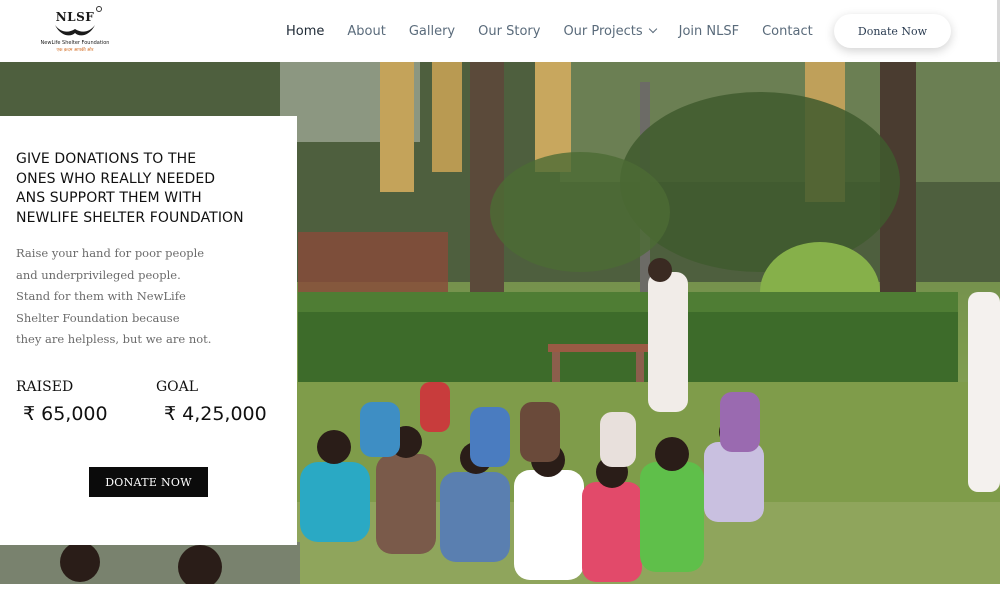  I want to click on card-description-line: they are helpless, but we are not., so click(114, 339).